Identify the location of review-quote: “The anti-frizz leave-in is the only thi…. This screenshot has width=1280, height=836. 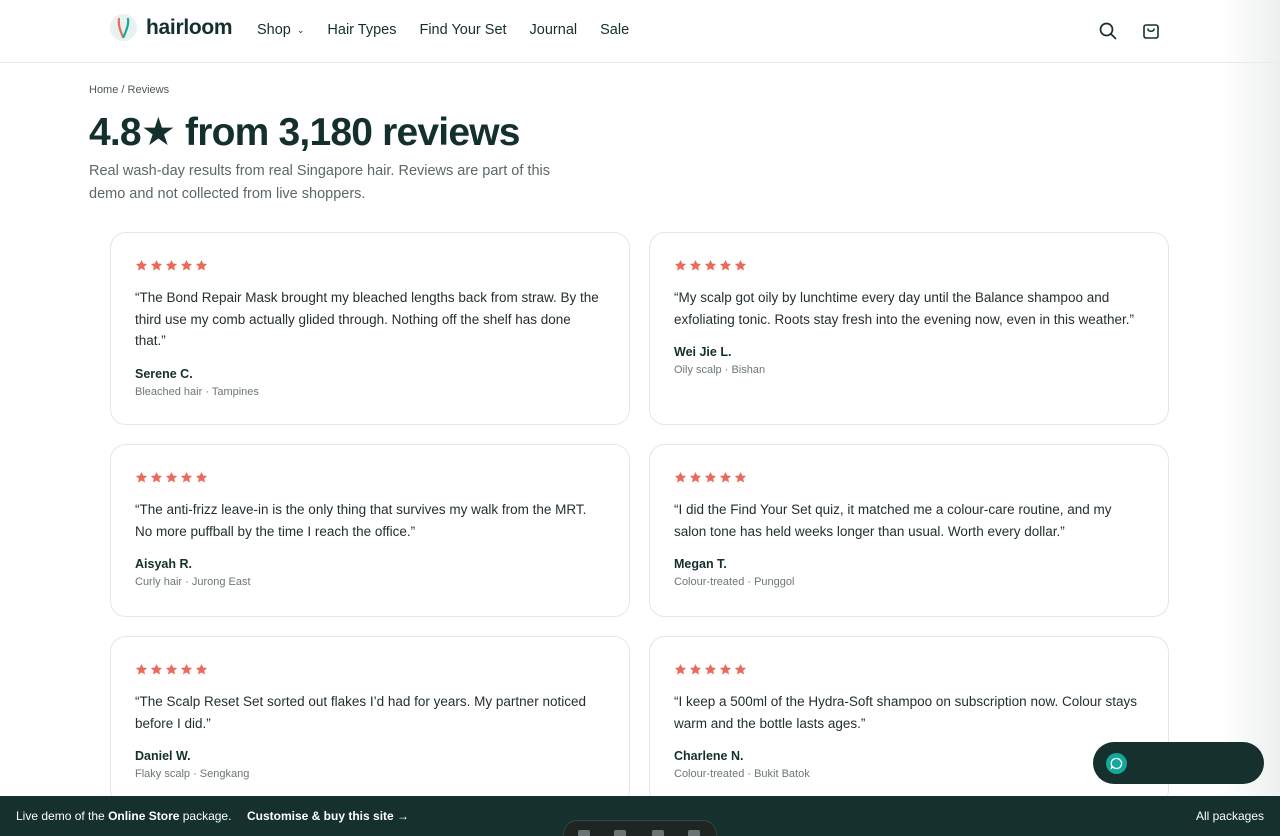
(361, 520).